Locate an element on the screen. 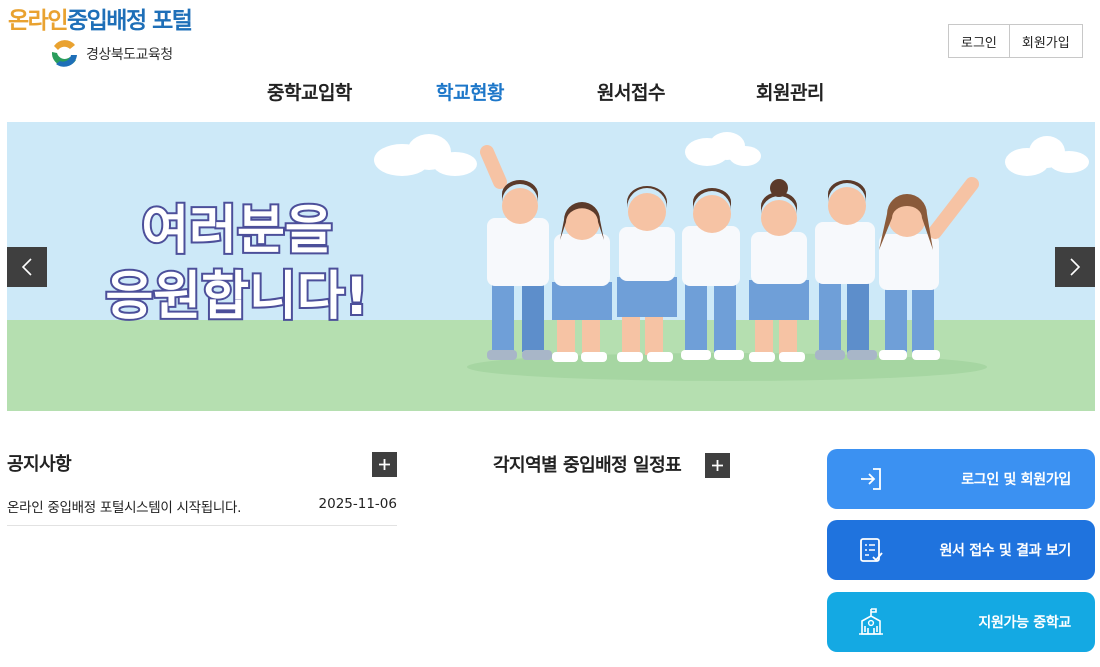 This screenshot has height=667, width=1100. login-icon is located at coordinates (871, 479).